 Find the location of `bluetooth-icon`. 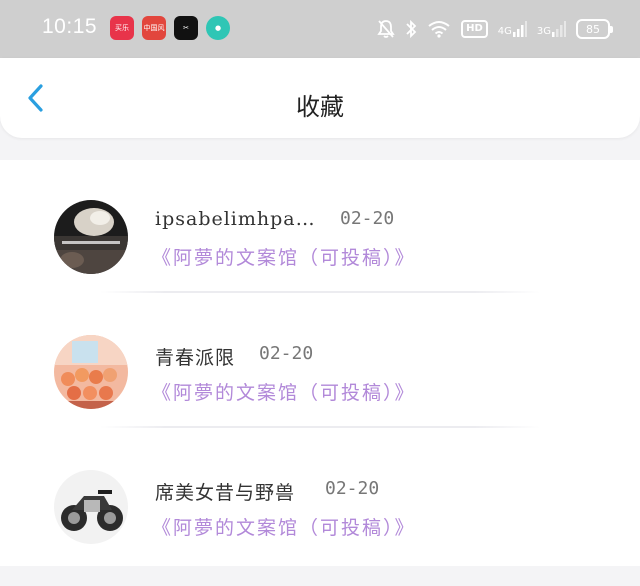

bluetooth-icon is located at coordinates (411, 29).